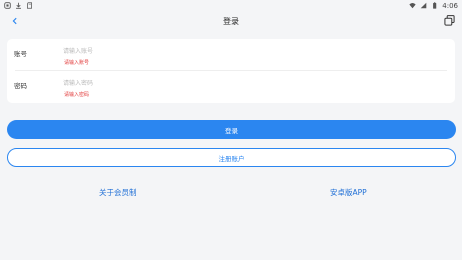 This screenshot has height=260, width=462. Describe the element at coordinates (77, 63) in the screenshot. I see `account-error: 请输入账号` at that location.